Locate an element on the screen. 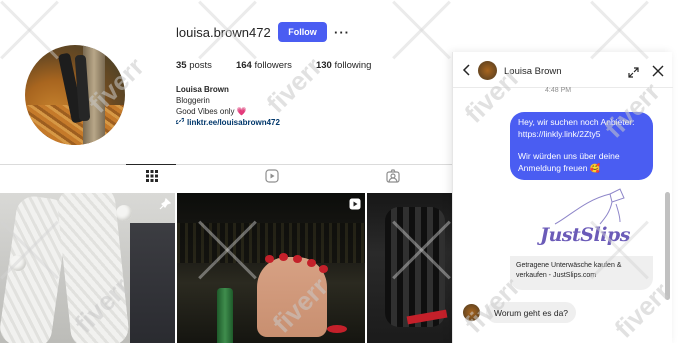  tab-reels is located at coordinates (272, 178).